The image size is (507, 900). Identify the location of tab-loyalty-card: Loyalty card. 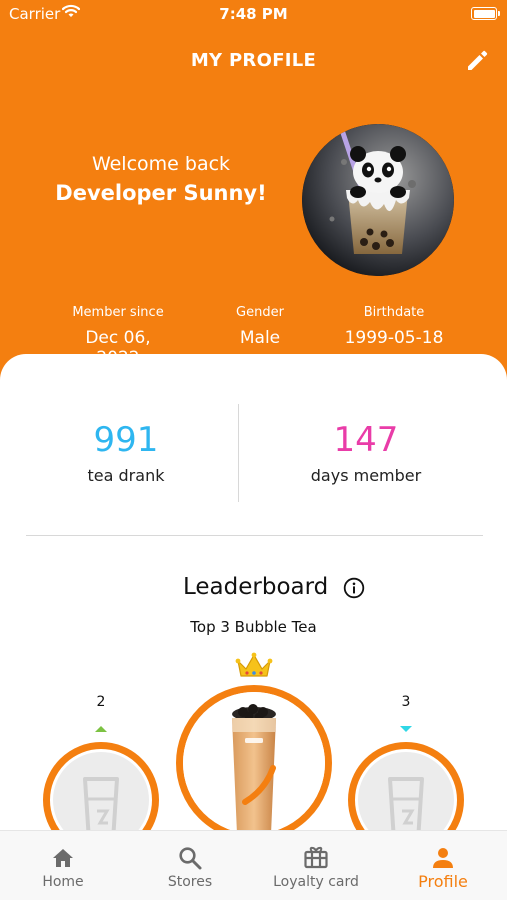
(316, 865).